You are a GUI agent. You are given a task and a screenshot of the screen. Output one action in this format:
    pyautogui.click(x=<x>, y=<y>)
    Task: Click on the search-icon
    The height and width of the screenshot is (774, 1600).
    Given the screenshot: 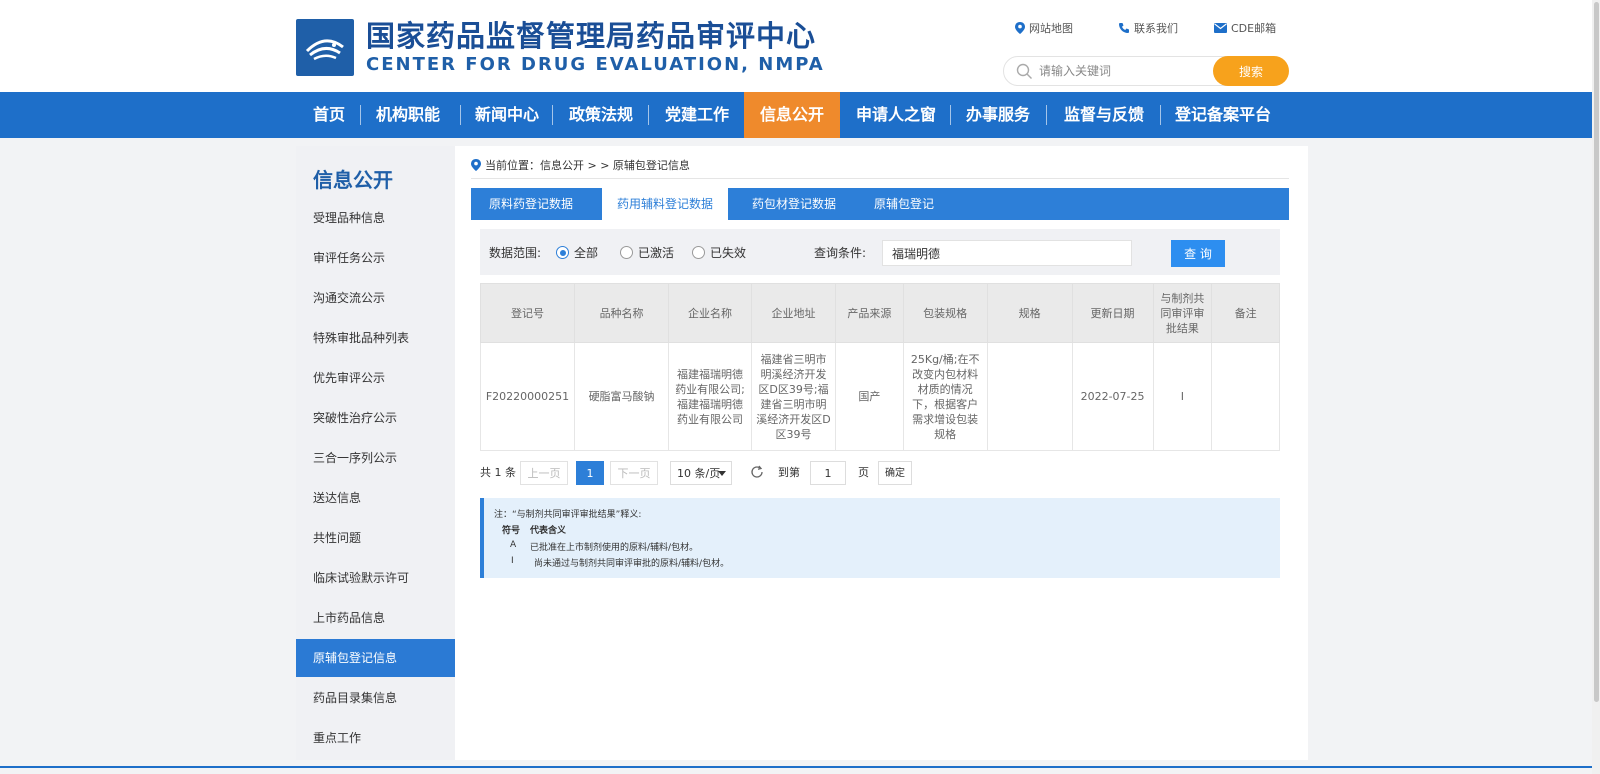 What is the action you would take?
    pyautogui.click(x=1024, y=71)
    